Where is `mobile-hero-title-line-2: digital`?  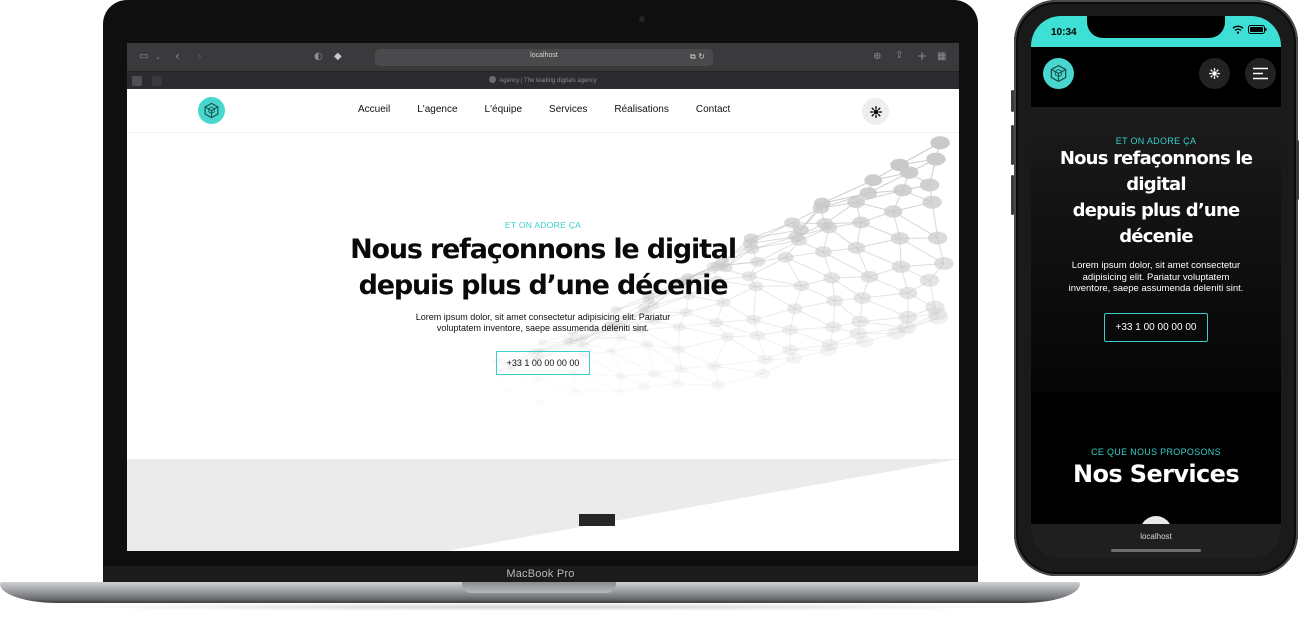
mobile-hero-title-line-2: digital is located at coordinates (1156, 184).